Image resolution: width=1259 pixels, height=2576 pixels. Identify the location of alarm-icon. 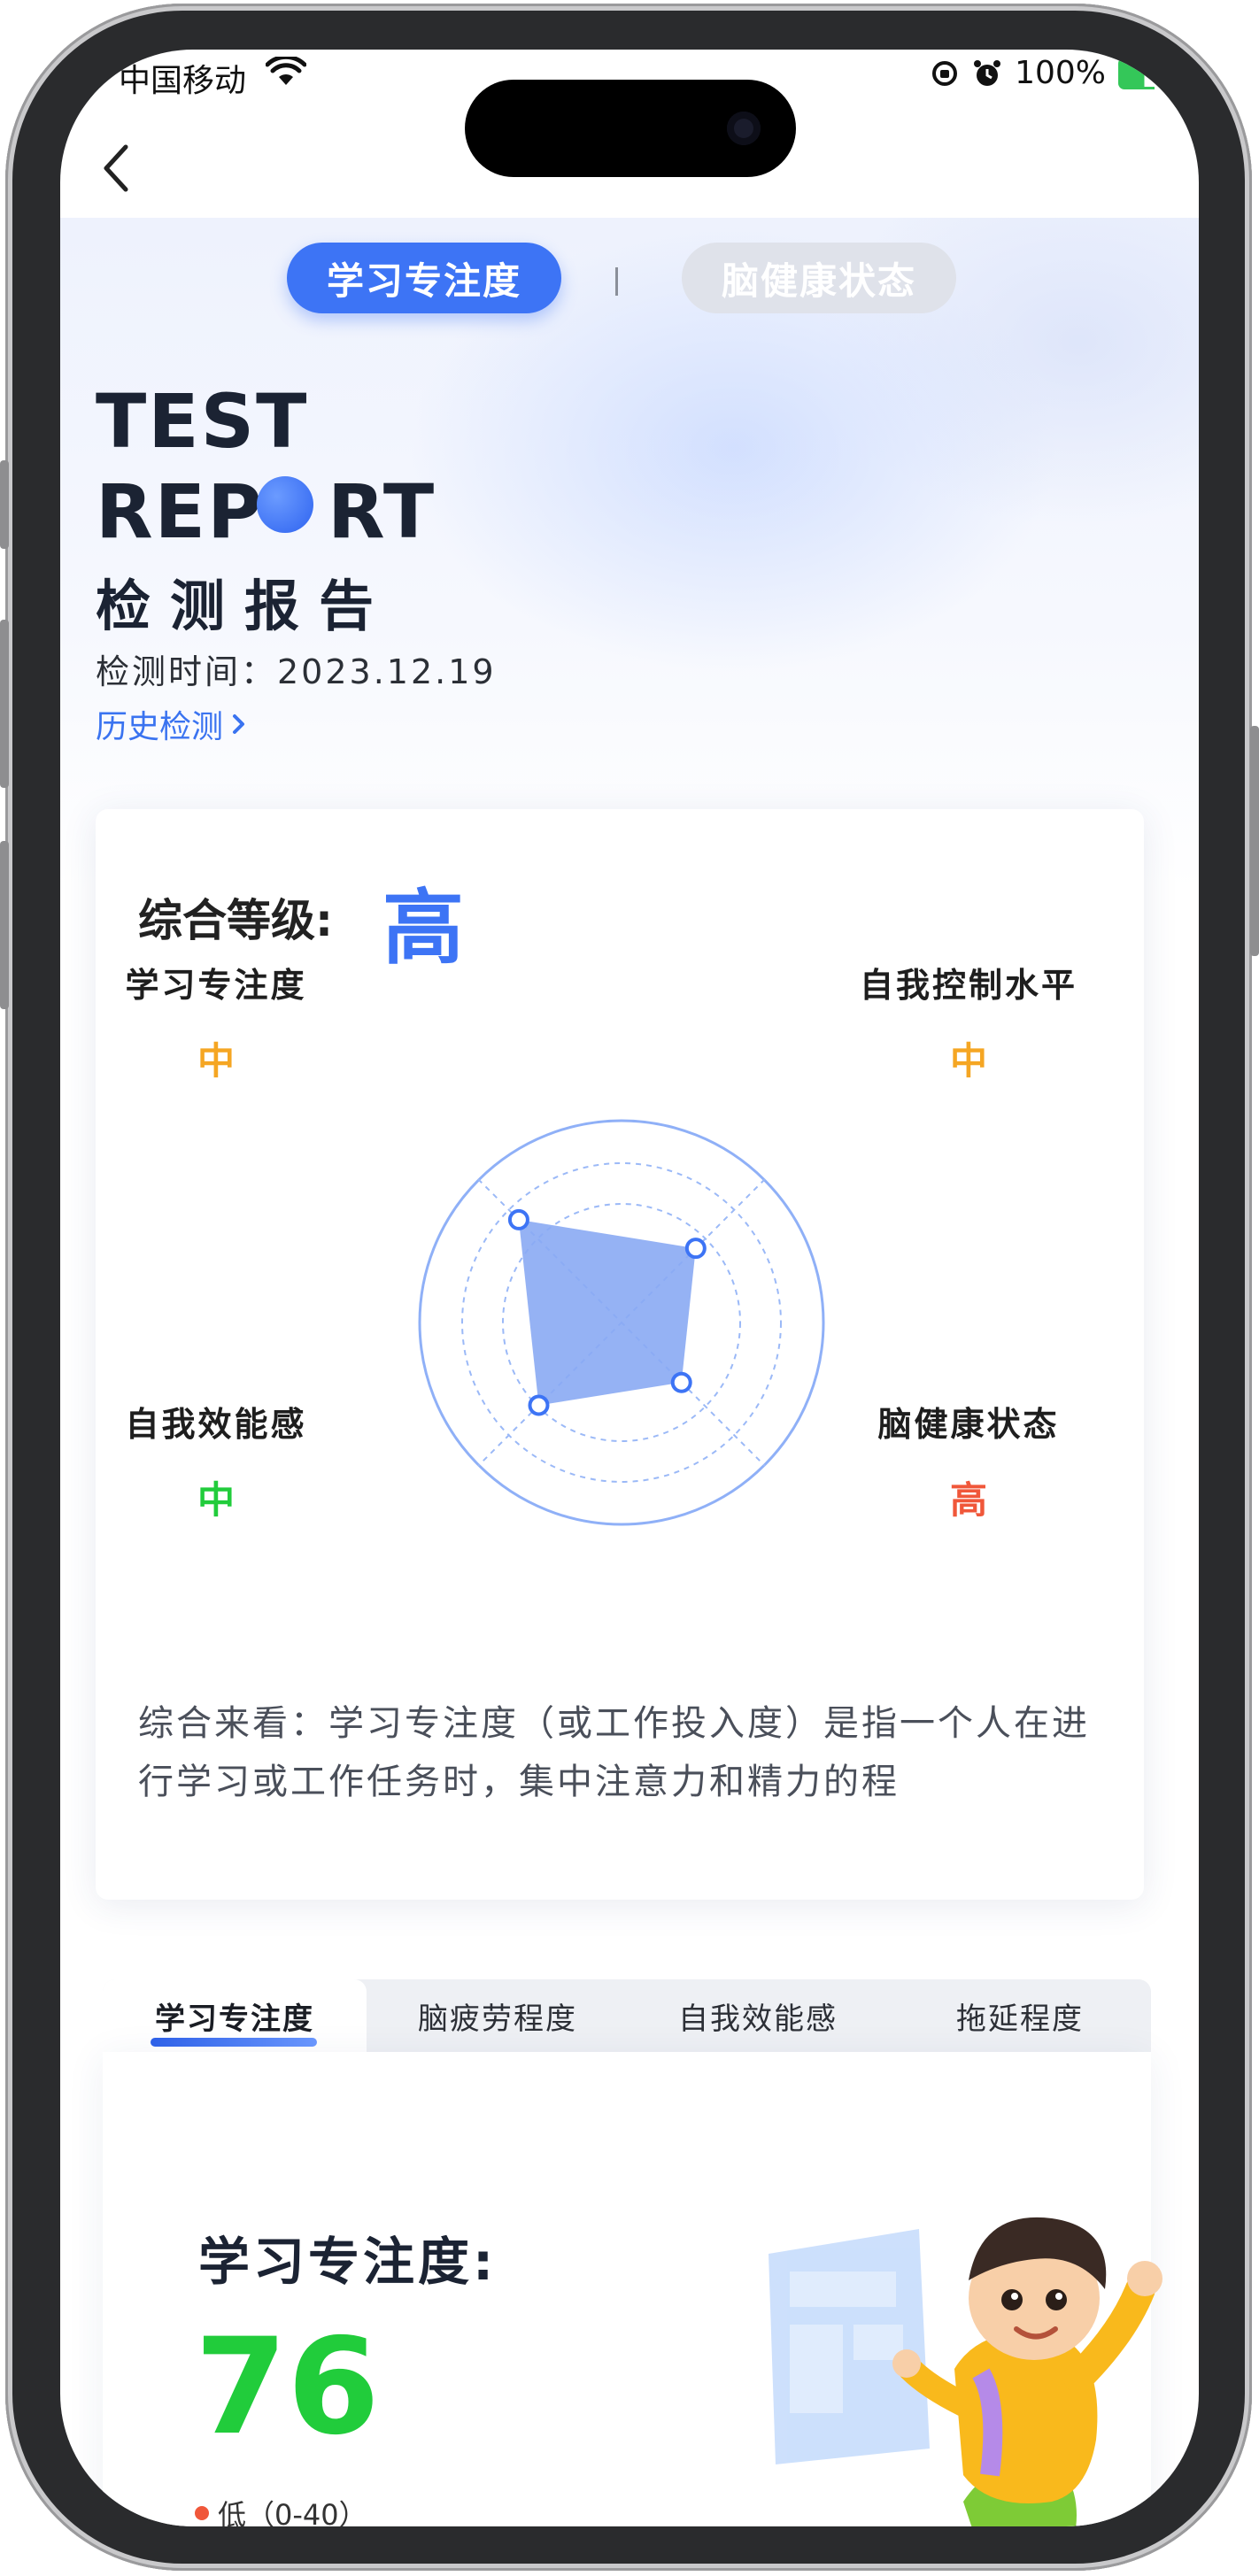
(987, 72).